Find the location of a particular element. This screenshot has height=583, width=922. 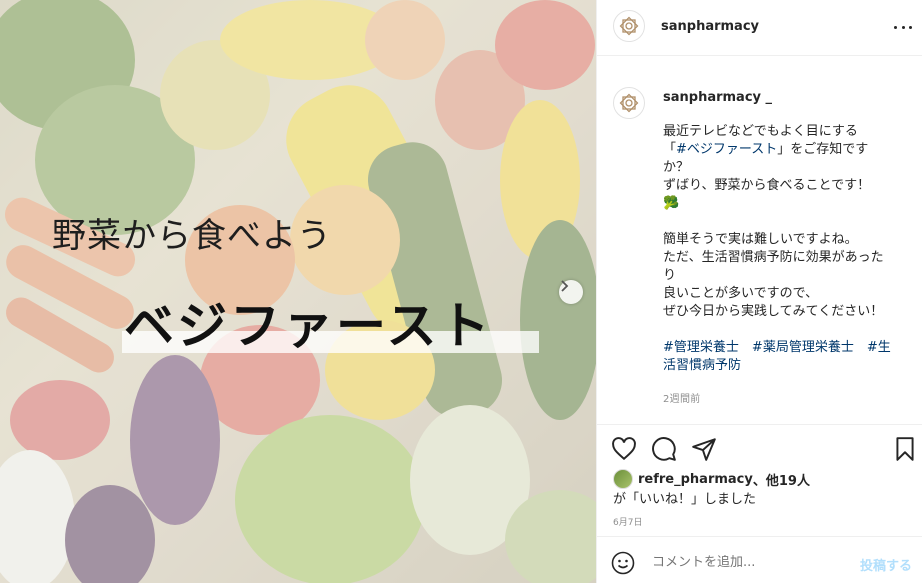

next-slide-button is located at coordinates (571, 292).